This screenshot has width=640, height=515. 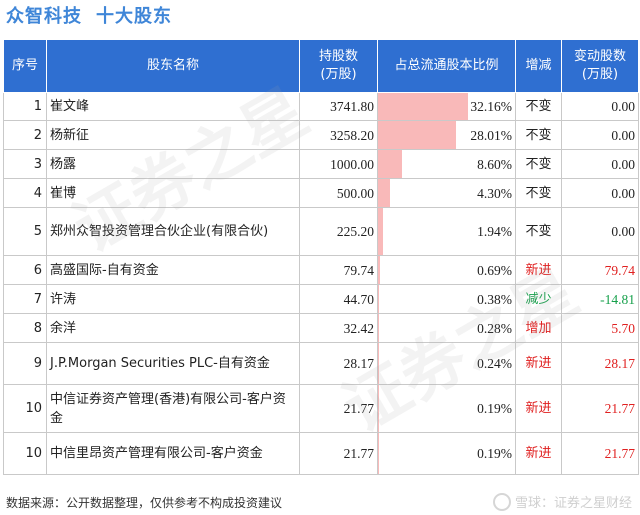 What do you see at coordinates (338, 193) in the screenshot?
I see `shares-held: 500.00` at bounding box center [338, 193].